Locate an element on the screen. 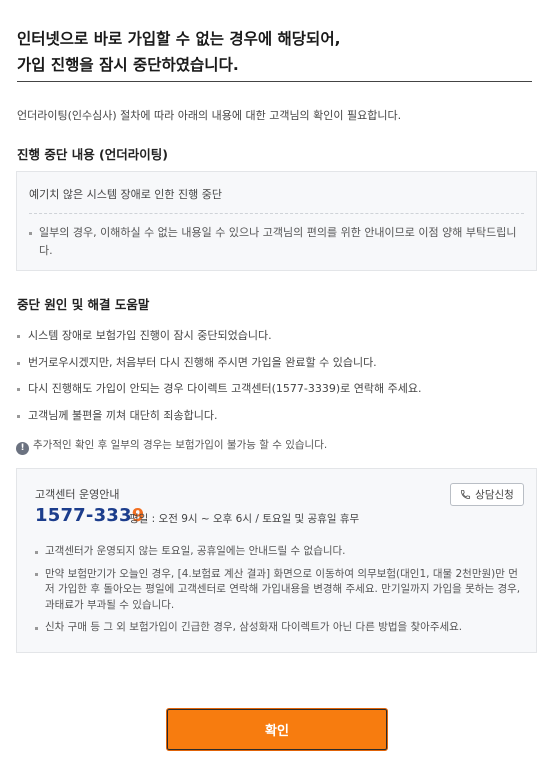  service-center-label: 고객센터 운영안내 is located at coordinates (77, 494).